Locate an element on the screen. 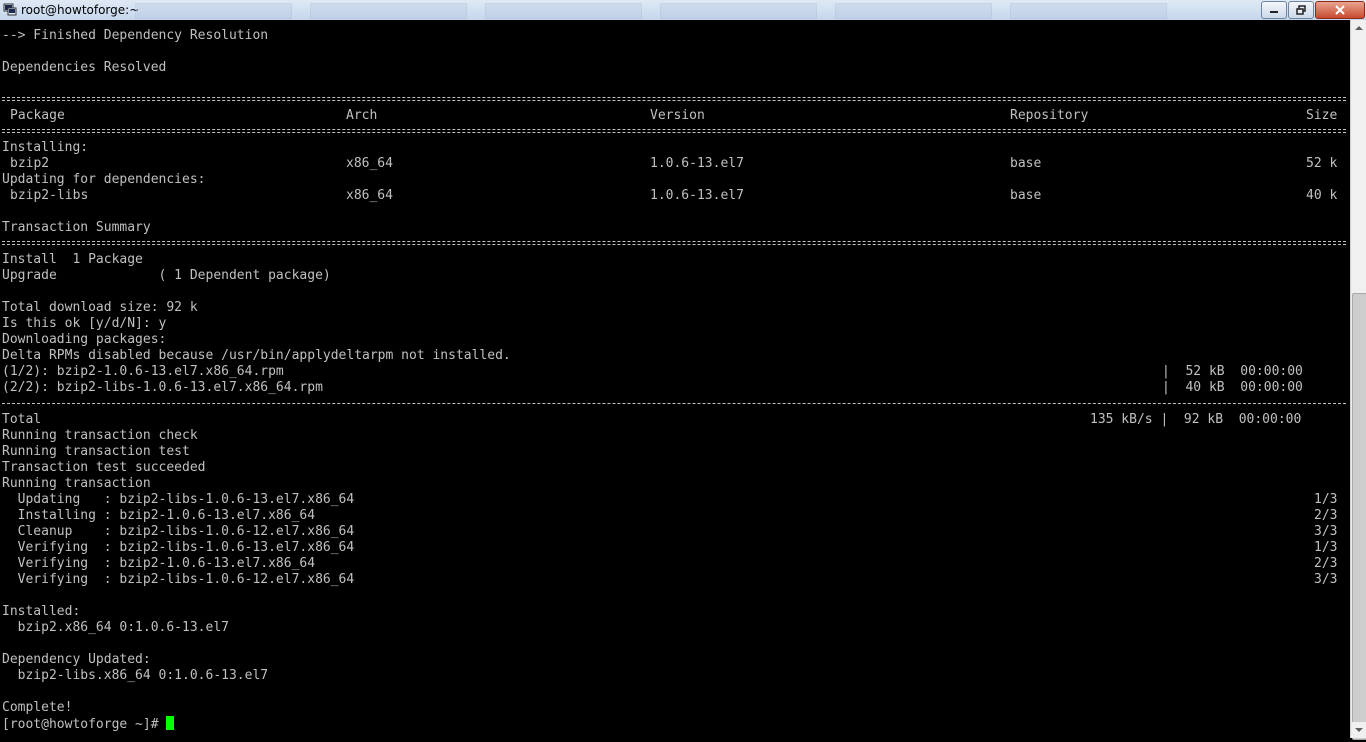  header-repository: Repository is located at coordinates (1049, 115).